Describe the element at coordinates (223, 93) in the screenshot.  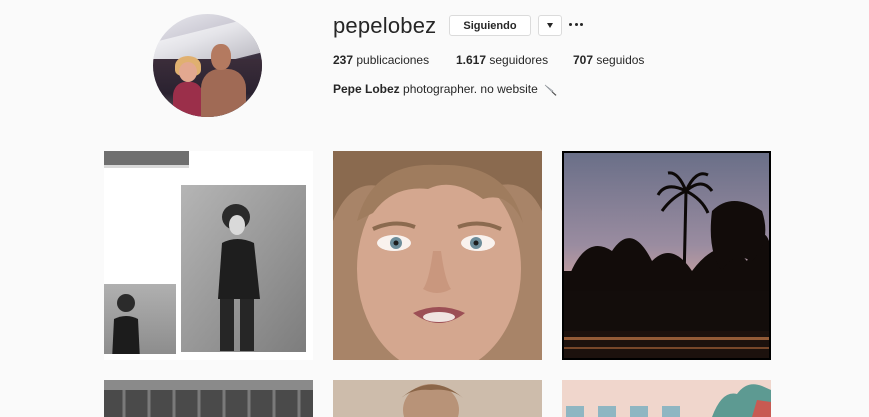
I see `avatar-man-body` at that location.